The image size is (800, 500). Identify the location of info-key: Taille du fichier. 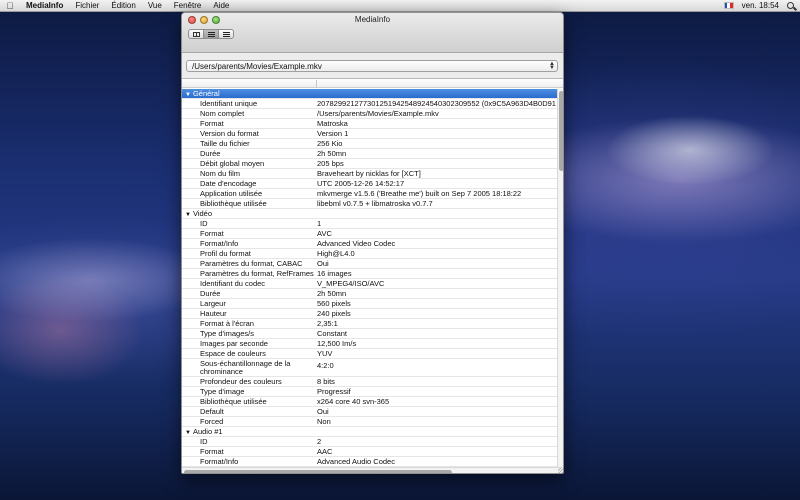
(225, 143).